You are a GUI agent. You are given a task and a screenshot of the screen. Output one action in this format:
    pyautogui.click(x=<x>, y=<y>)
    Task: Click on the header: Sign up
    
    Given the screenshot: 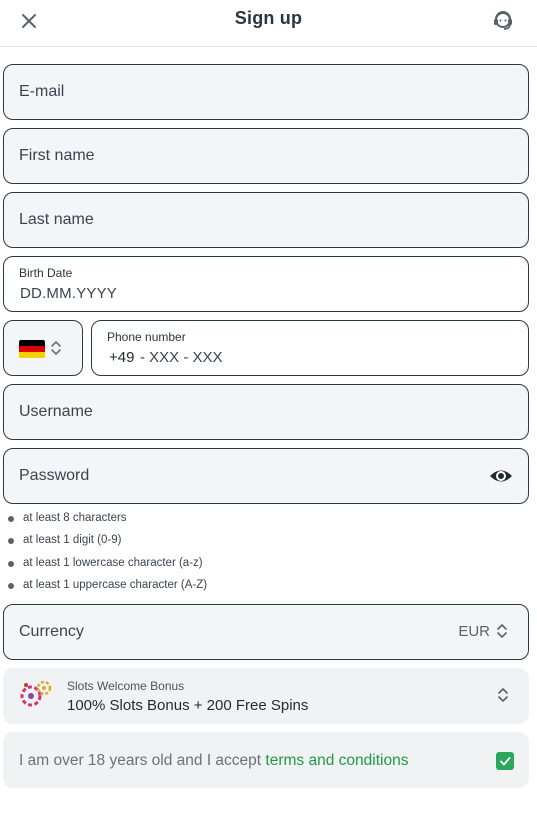 What is the action you would take?
    pyautogui.click(x=268, y=23)
    